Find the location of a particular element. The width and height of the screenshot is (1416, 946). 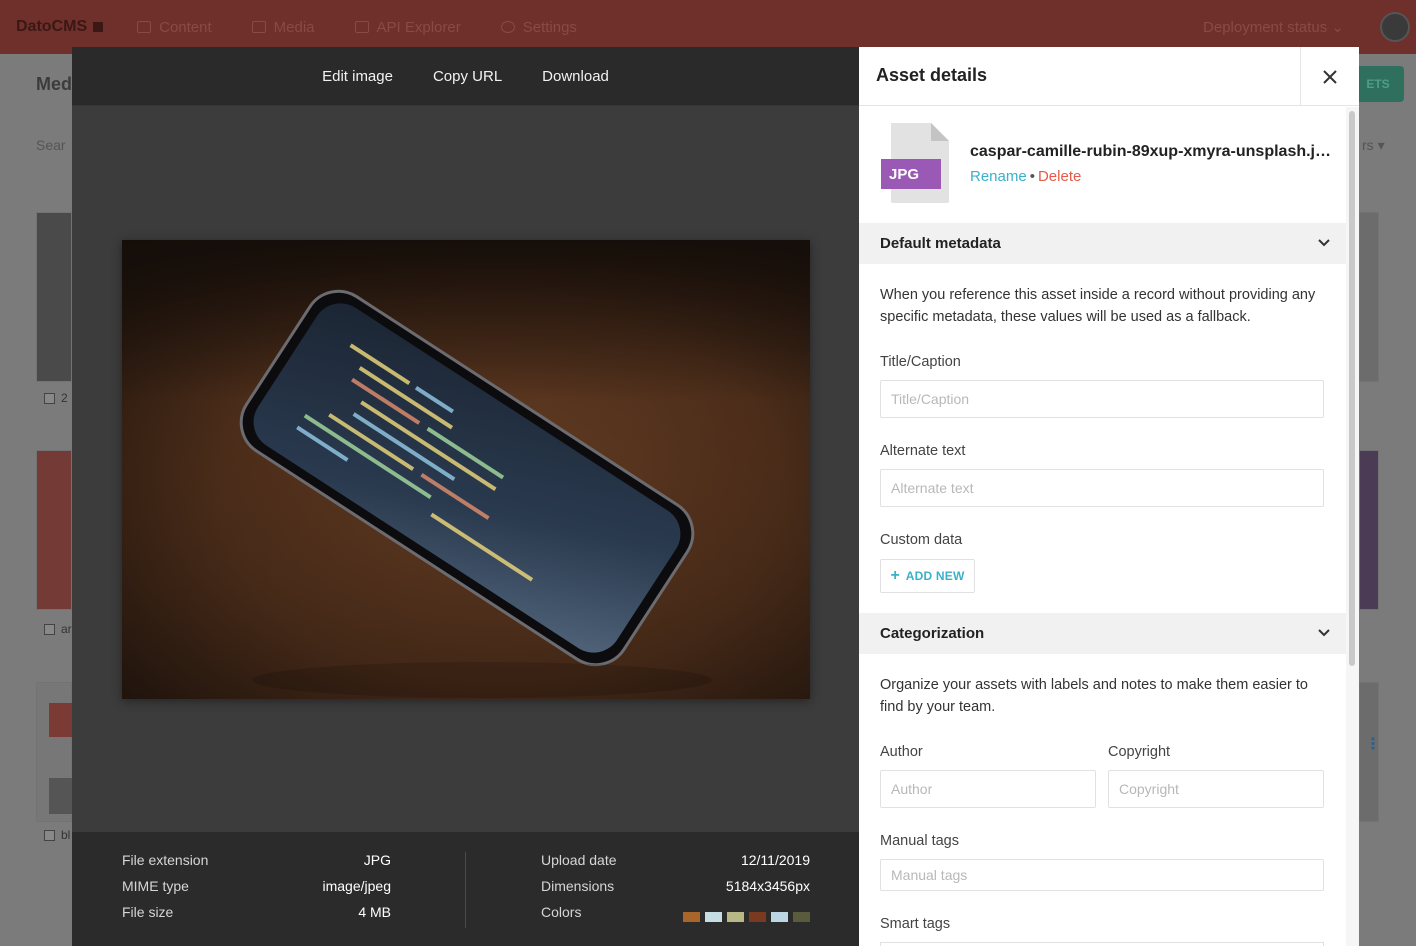

sort-dropdown: rs ▾ is located at coordinates (1373, 145).